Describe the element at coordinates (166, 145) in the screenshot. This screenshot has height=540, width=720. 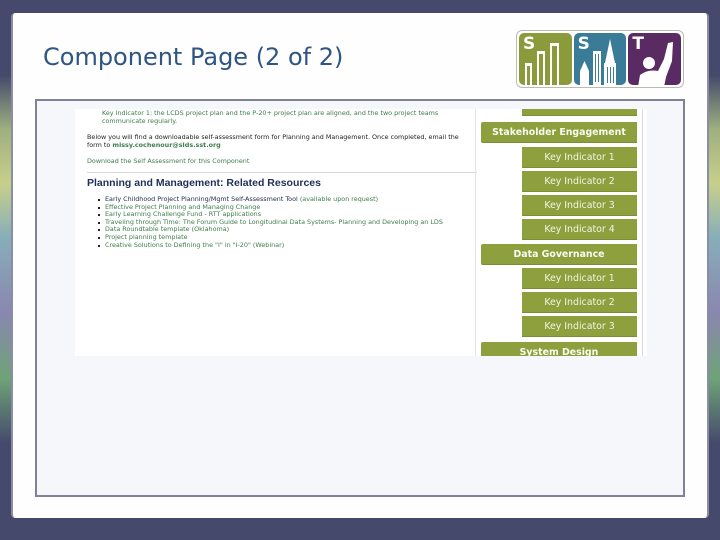
I see `email-link: missy.cochenour@slds.sst.org` at that location.